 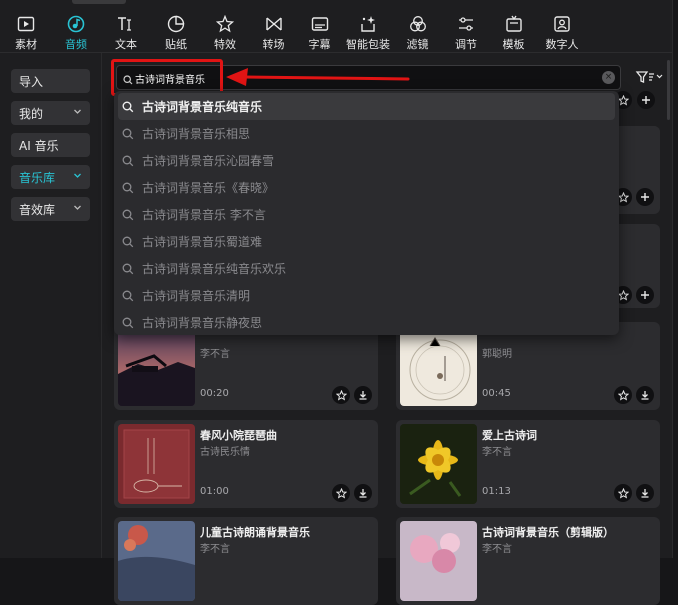 I want to click on sidebar-item-ai-music: AI 音乐, so click(x=50, y=145).